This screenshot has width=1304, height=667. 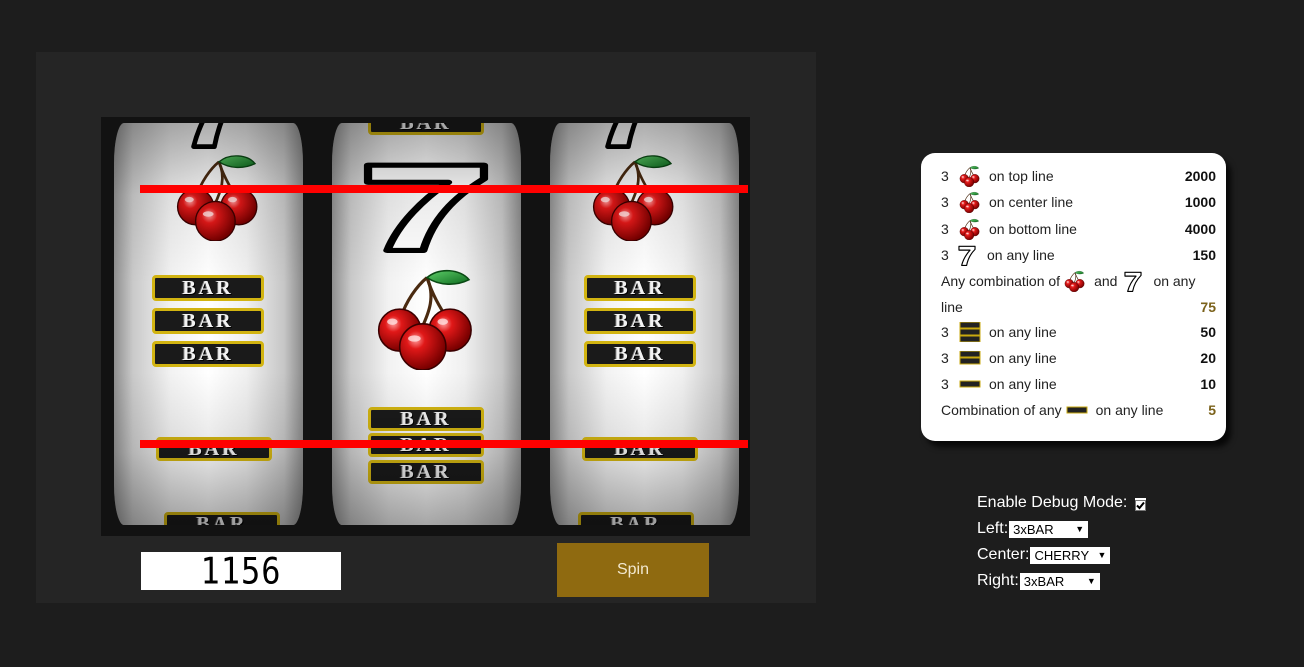 I want to click on paytable-row: 3 on any line 50, so click(x=1078, y=332).